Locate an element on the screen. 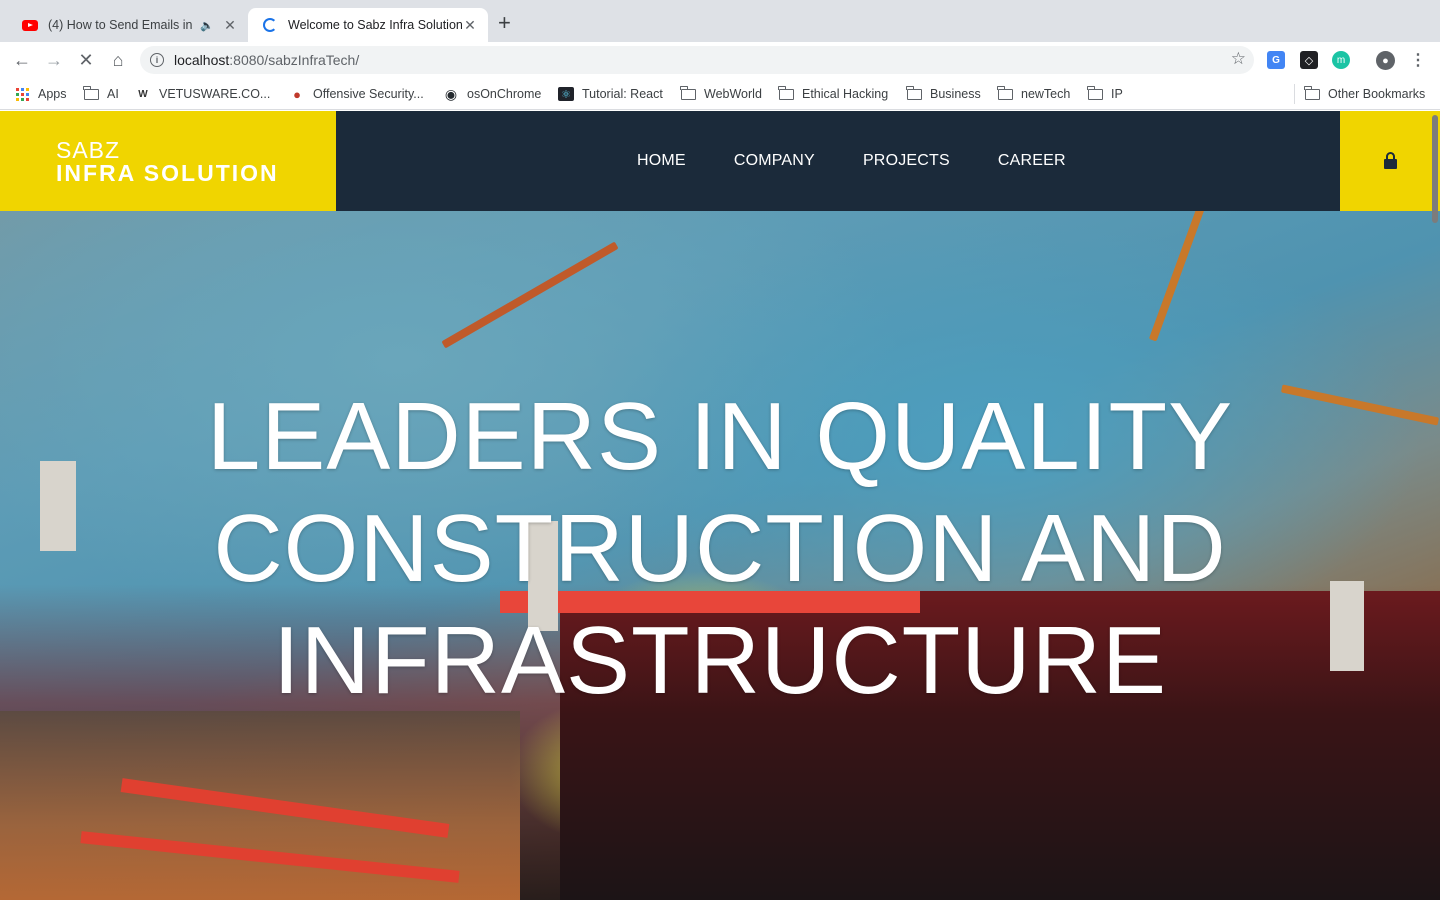 This screenshot has width=1440, height=900. bookmark-label: WebWorld is located at coordinates (733, 94).